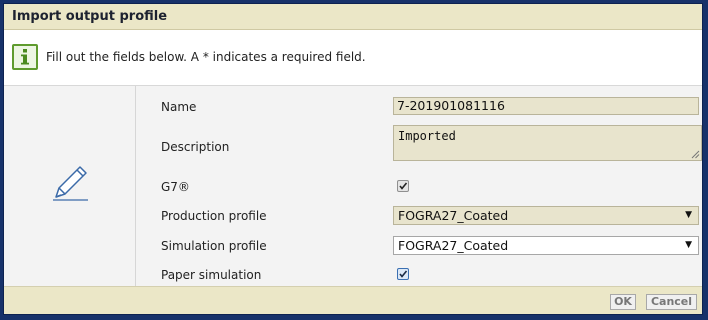  I want to click on dialog-titlebar: Import output profile, so click(353, 17).